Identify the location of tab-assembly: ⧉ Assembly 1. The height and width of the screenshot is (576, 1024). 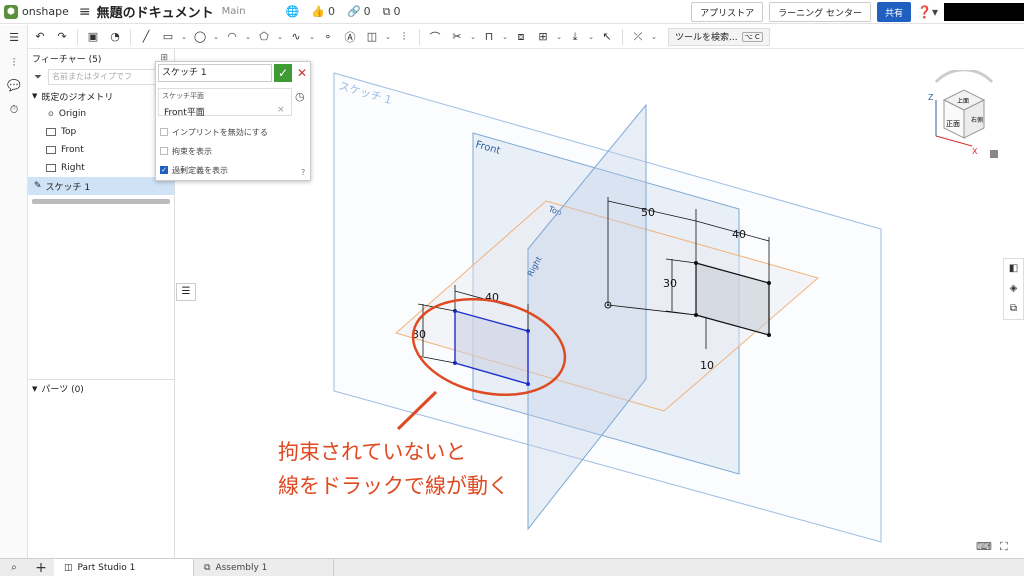
(264, 567).